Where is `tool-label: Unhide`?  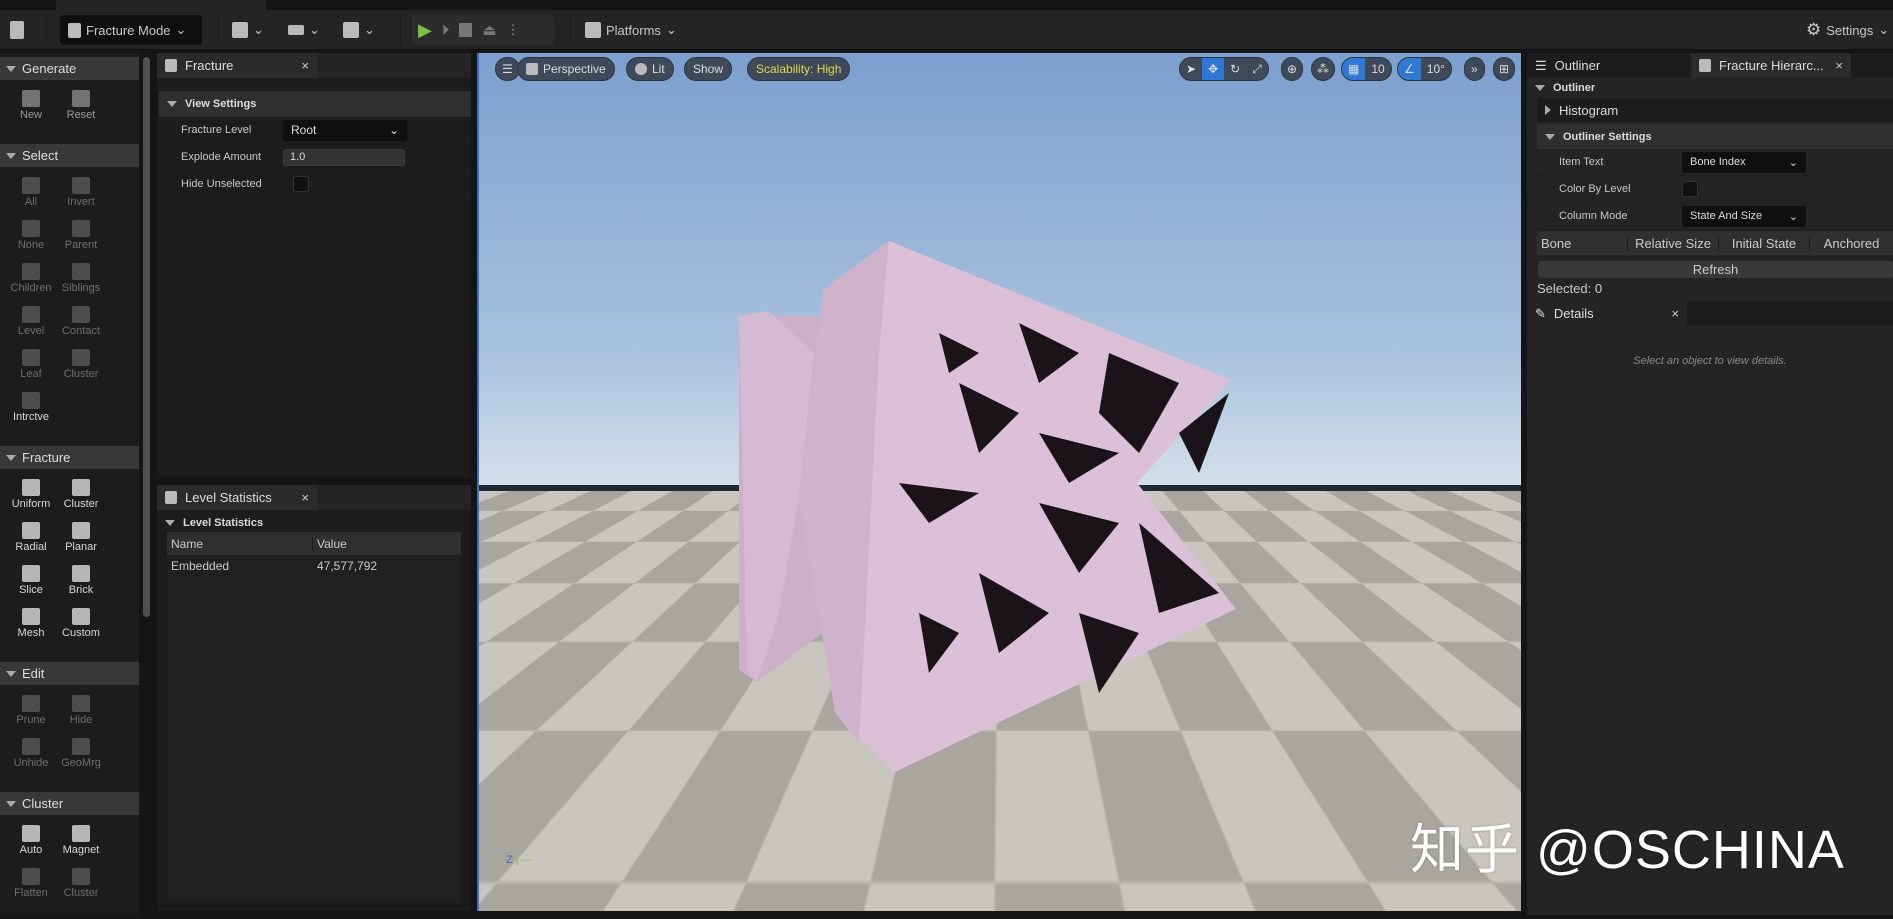 tool-label: Unhide is located at coordinates (31, 763).